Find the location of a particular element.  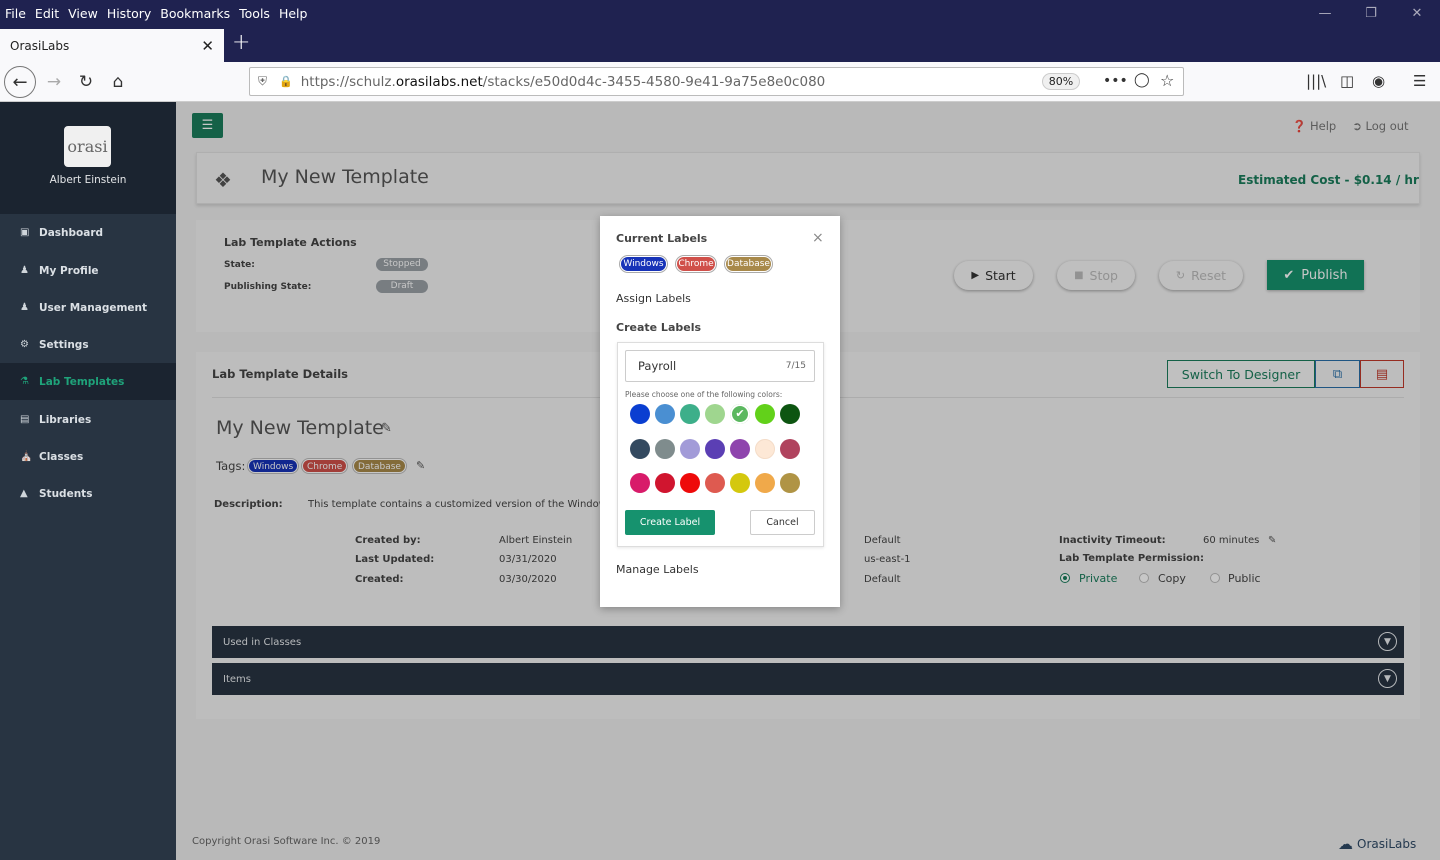

hamburger-menu-icon: ☰ is located at coordinates (1419, 81).